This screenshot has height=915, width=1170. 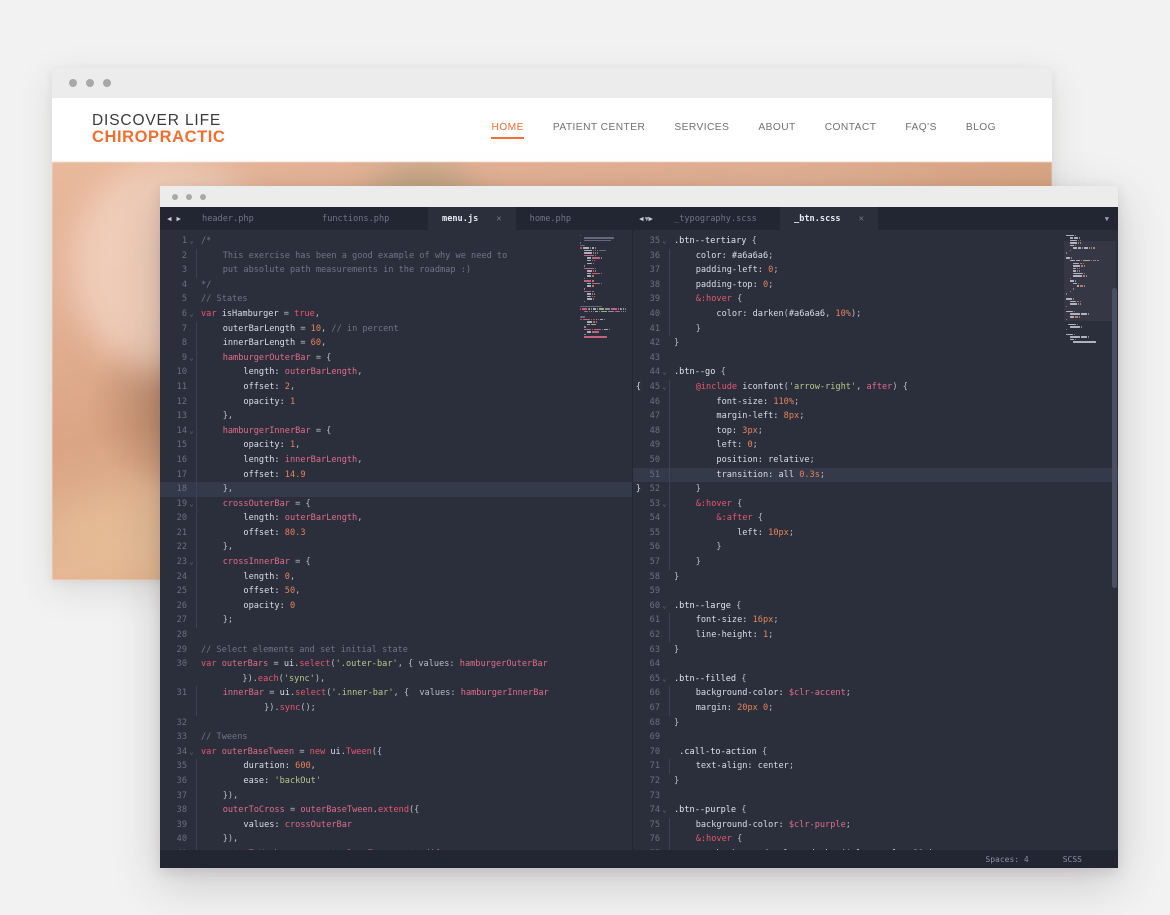 I want to click on tab-btn-scss: _btn.scss ✕, so click(x=829, y=218).